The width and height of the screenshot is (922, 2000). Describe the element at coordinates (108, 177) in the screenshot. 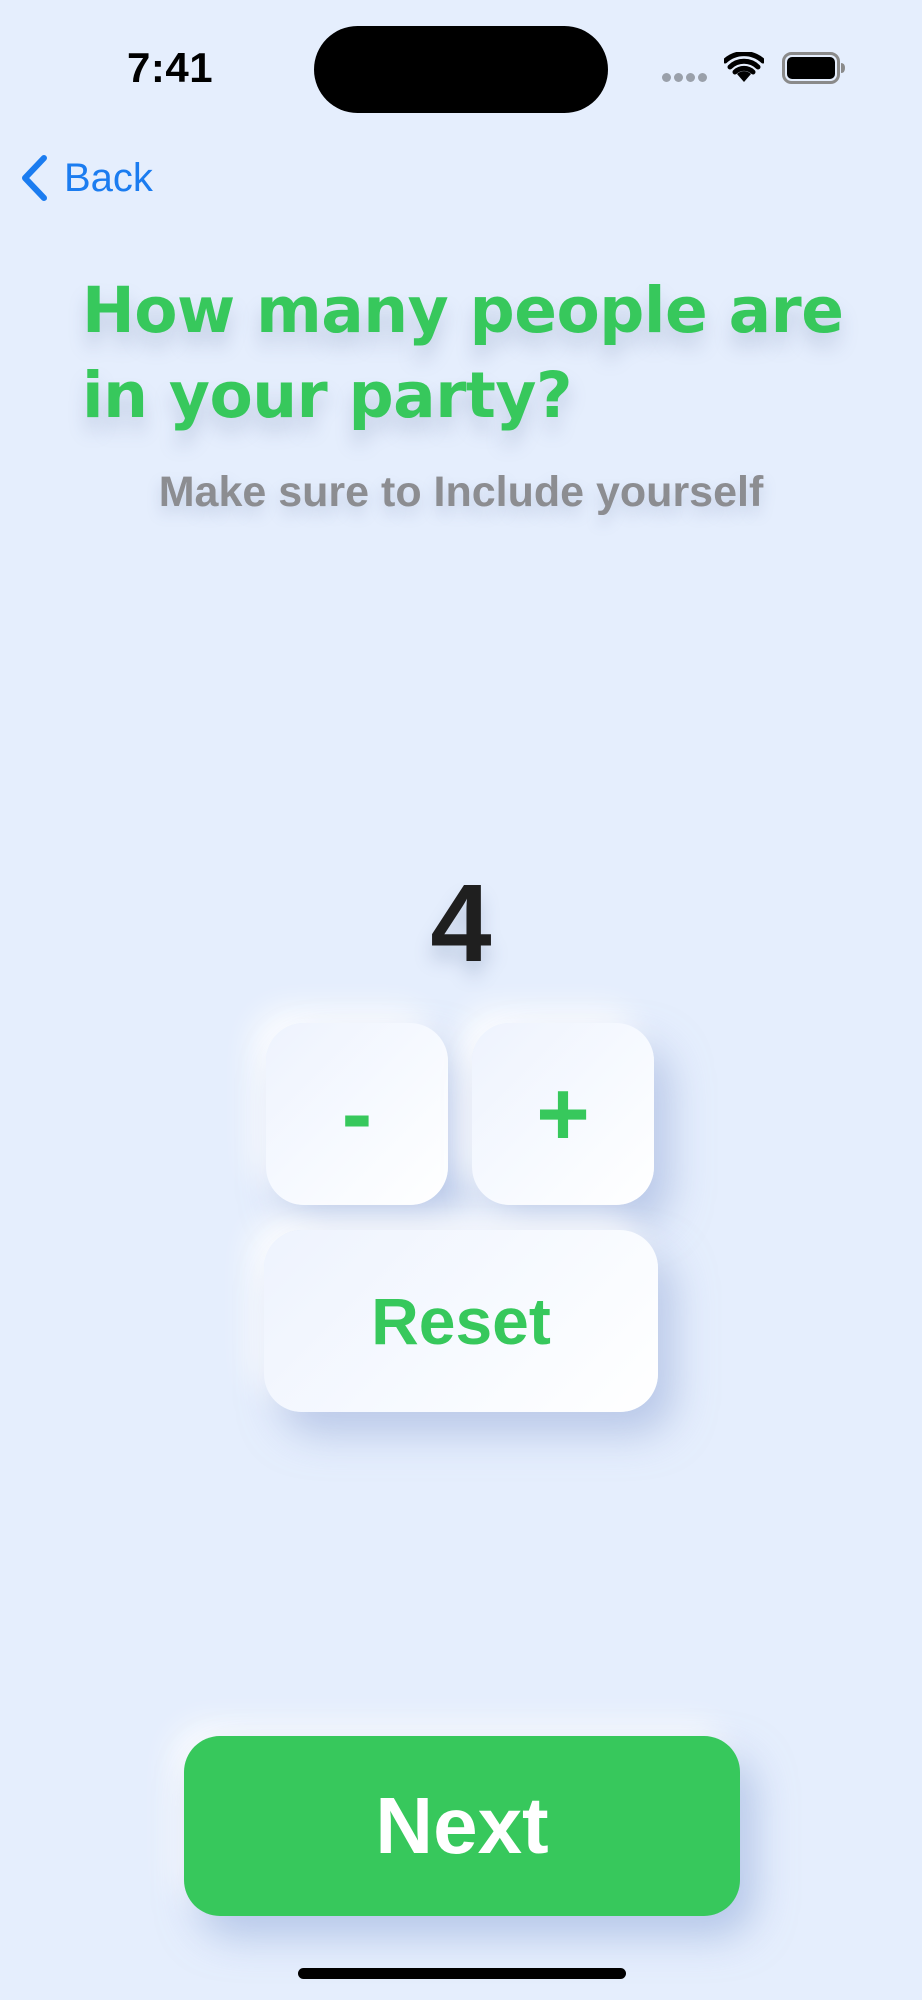

I see `back-label: Back` at that location.